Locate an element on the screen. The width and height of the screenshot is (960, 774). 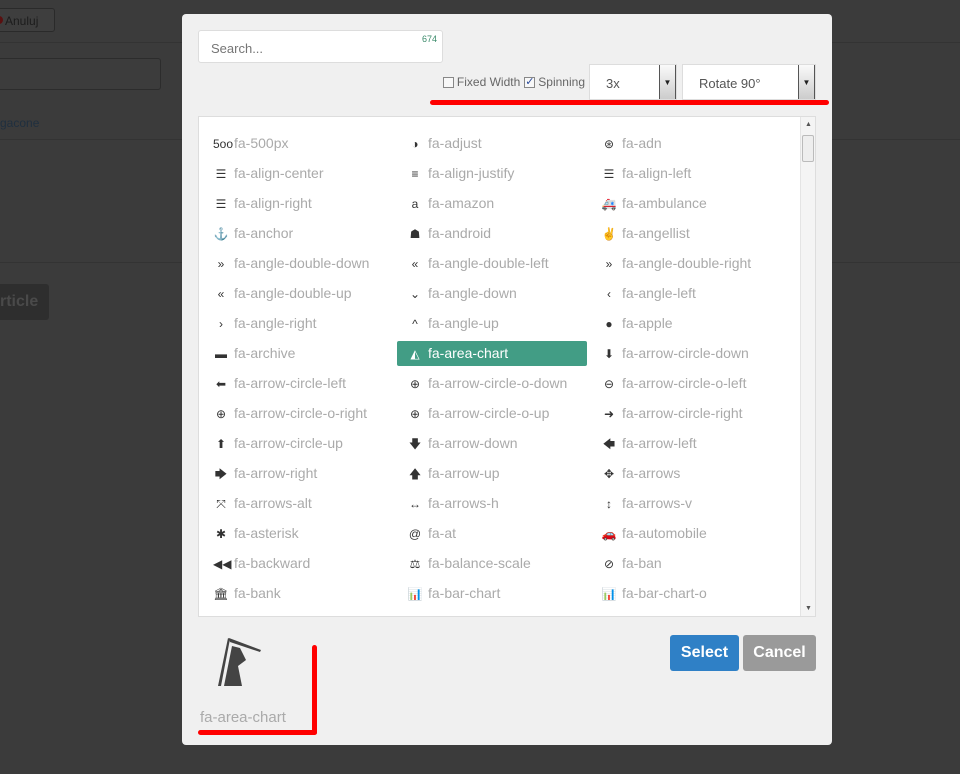
icon-name: fa-adn is located at coordinates (642, 143).